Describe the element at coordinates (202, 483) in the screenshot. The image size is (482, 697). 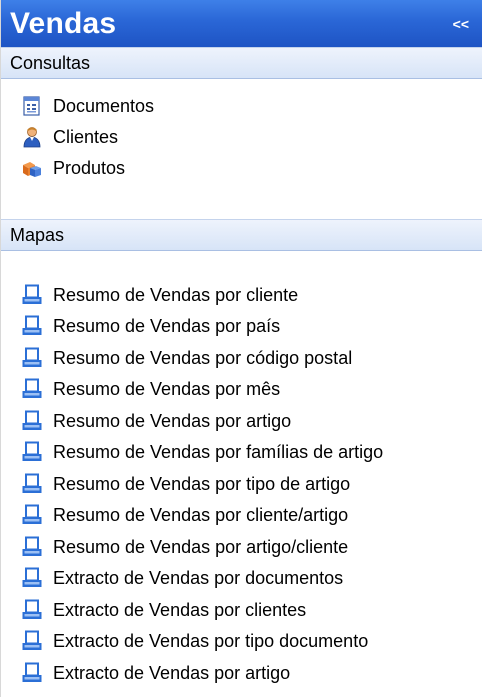
I see `mapas-item-label: Resumo de Vendas por tipo de artigo` at that location.